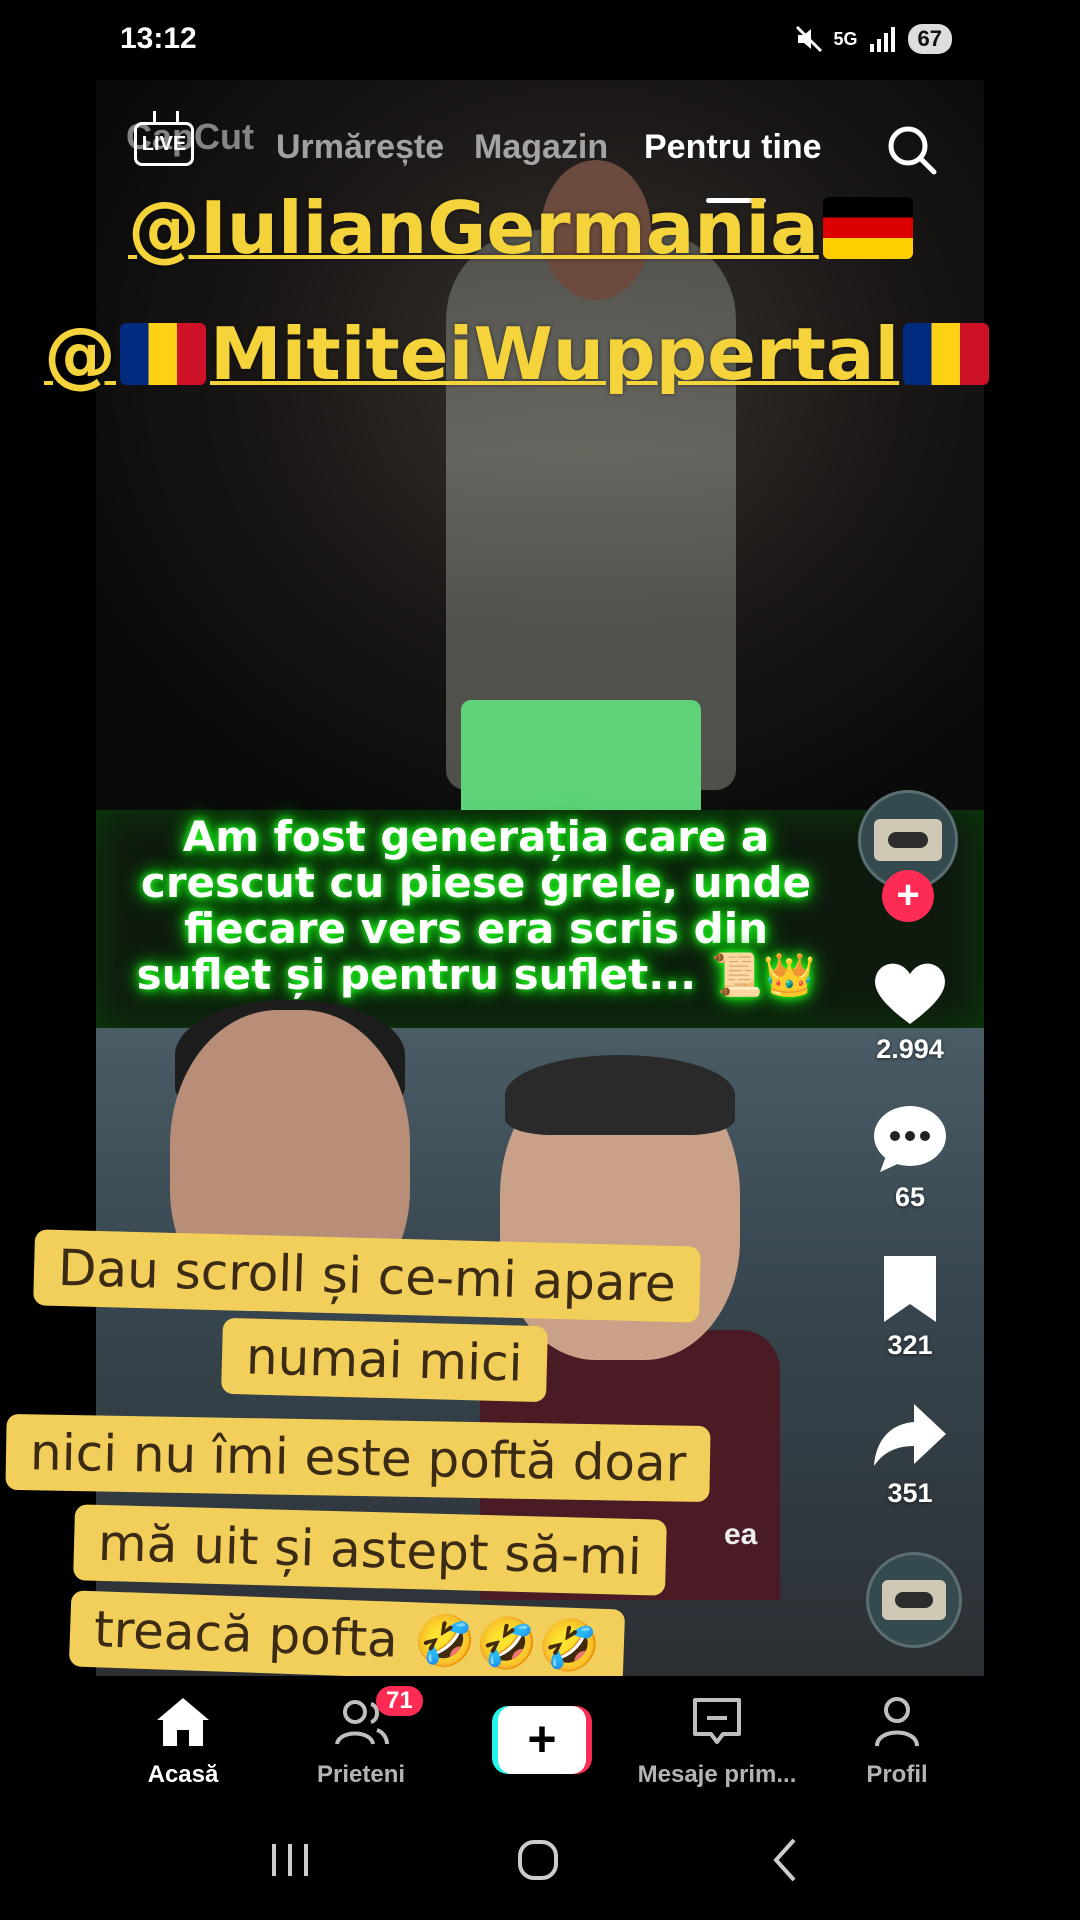 The image size is (1080, 1920). Describe the element at coordinates (158, 38) in the screenshot. I see `clock: 13:12` at that location.